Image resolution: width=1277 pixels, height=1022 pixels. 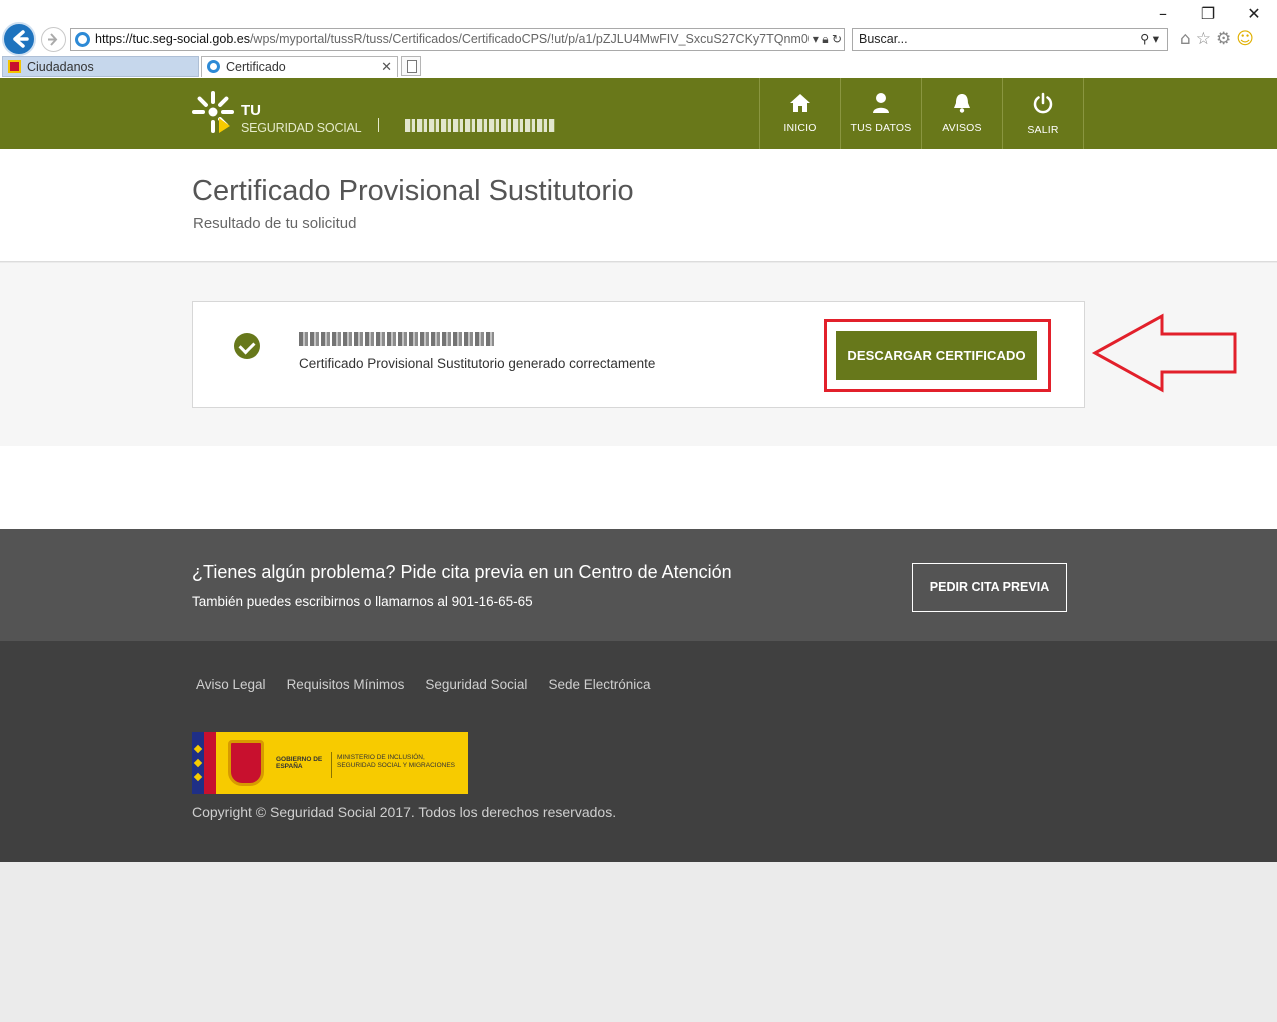 I want to click on footer-link-aviso-legal: Aviso Legal, so click(x=231, y=684).